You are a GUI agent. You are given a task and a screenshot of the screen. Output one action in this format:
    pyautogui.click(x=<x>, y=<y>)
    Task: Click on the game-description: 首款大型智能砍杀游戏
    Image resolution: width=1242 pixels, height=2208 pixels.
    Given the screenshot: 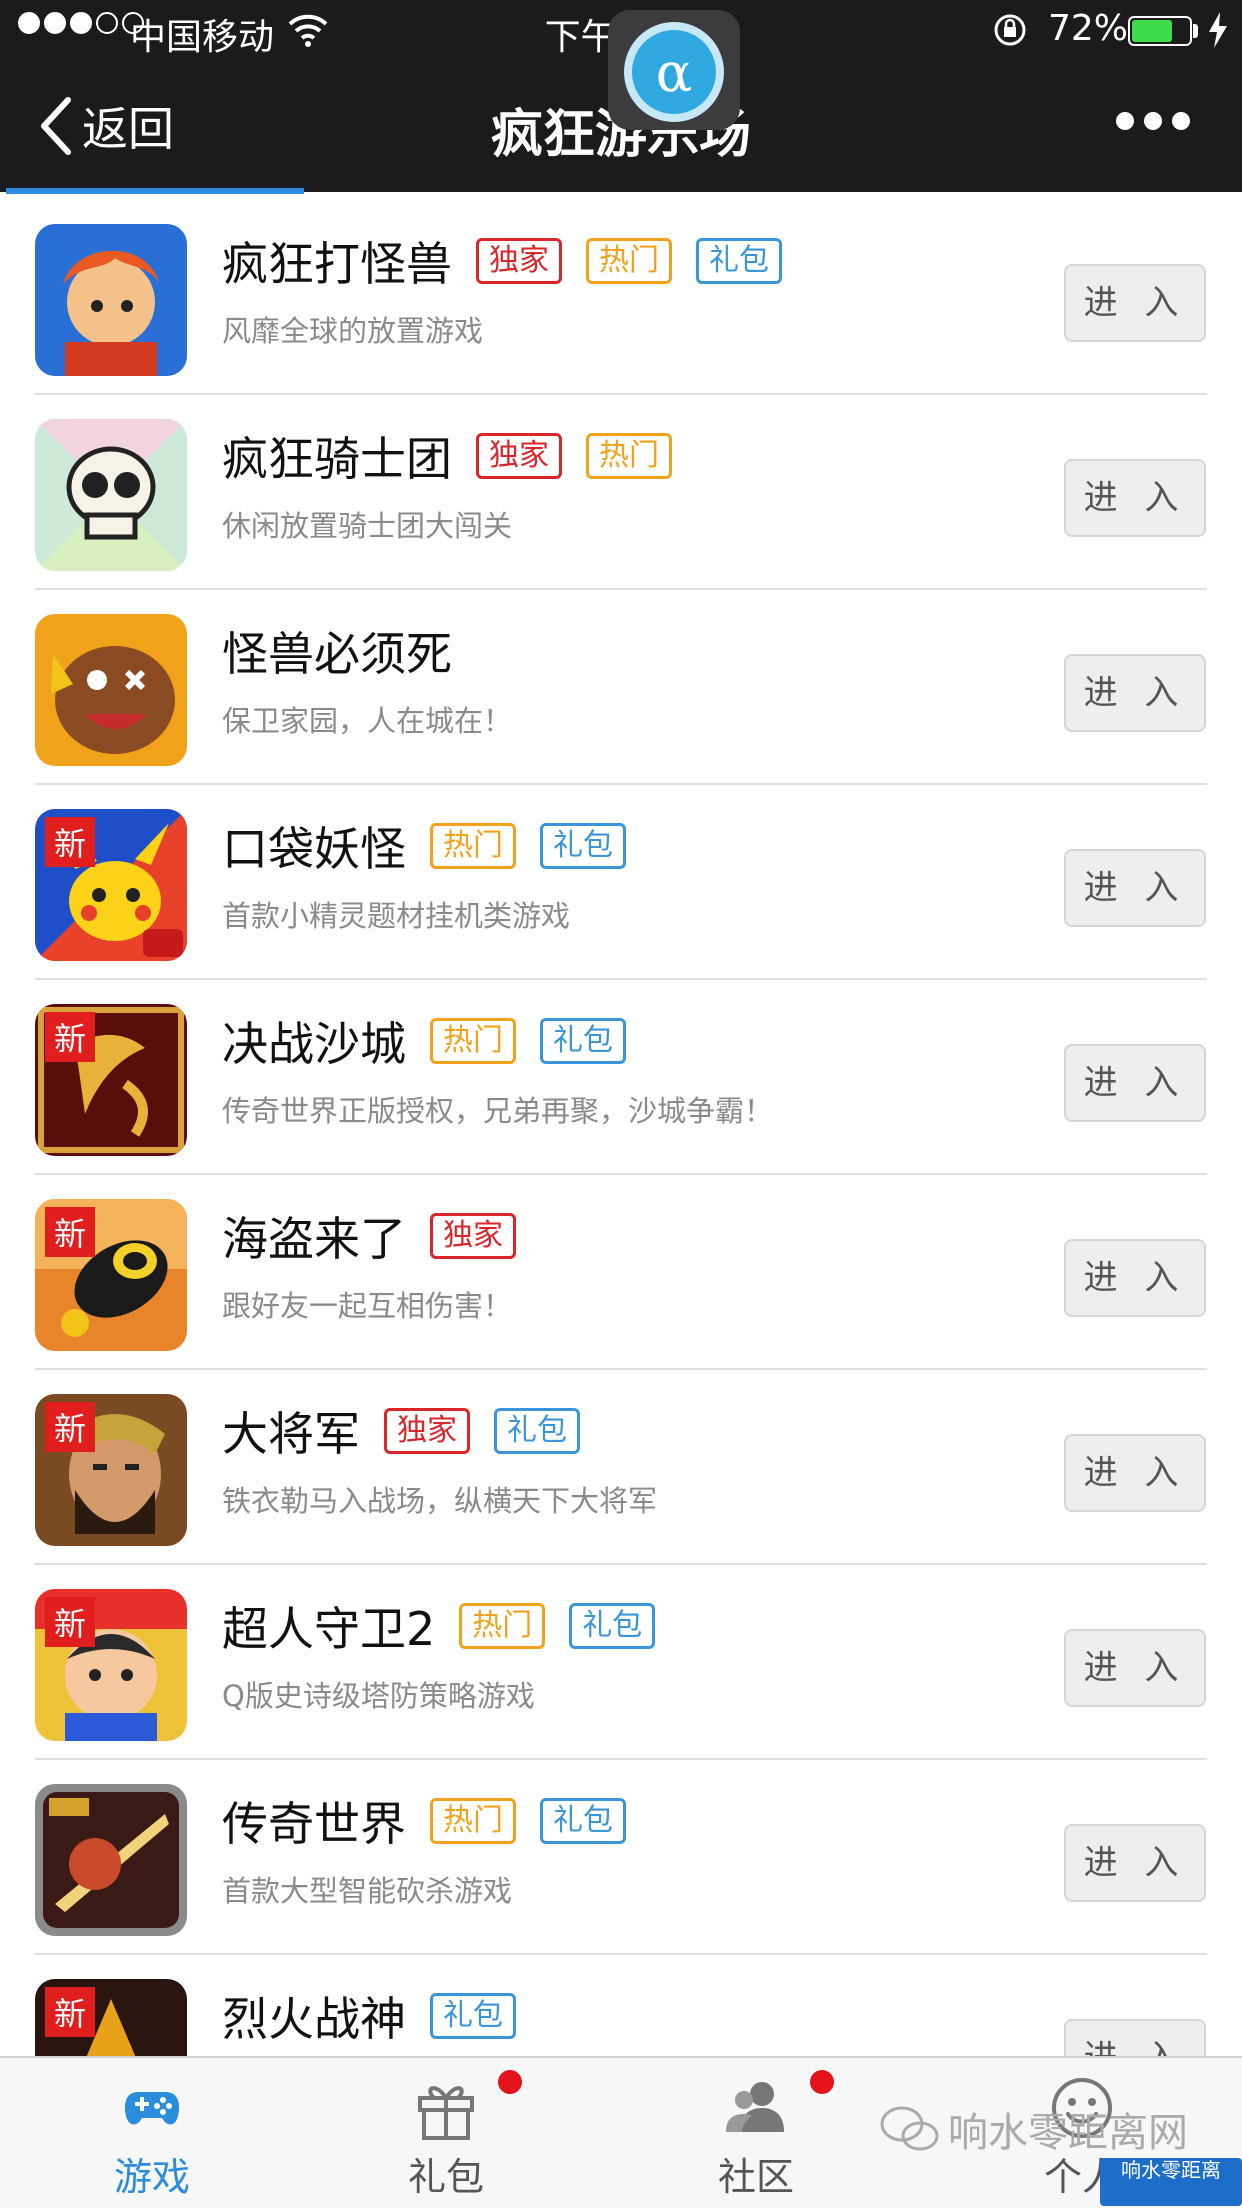 What is the action you would take?
    pyautogui.click(x=367, y=1891)
    